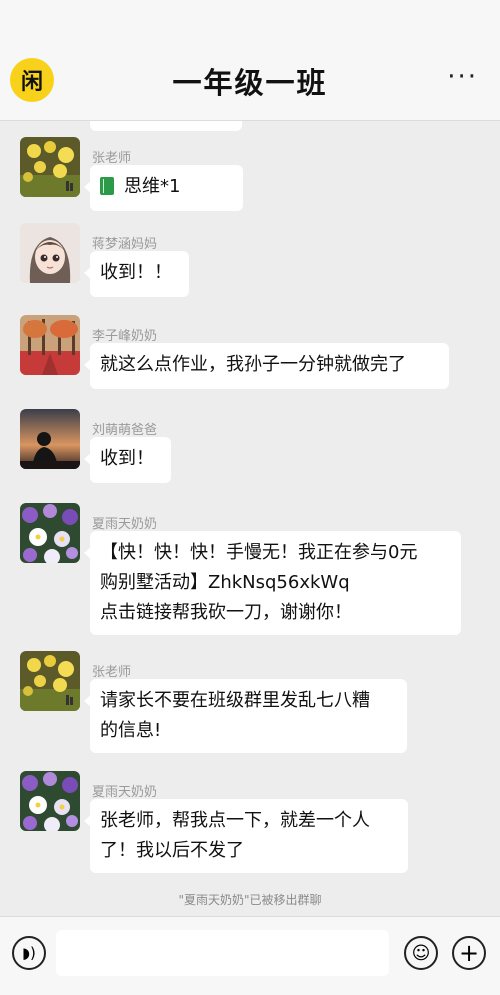 This screenshot has height=995, width=500. I want to click on message-text: 思维*1, so click(152, 186).